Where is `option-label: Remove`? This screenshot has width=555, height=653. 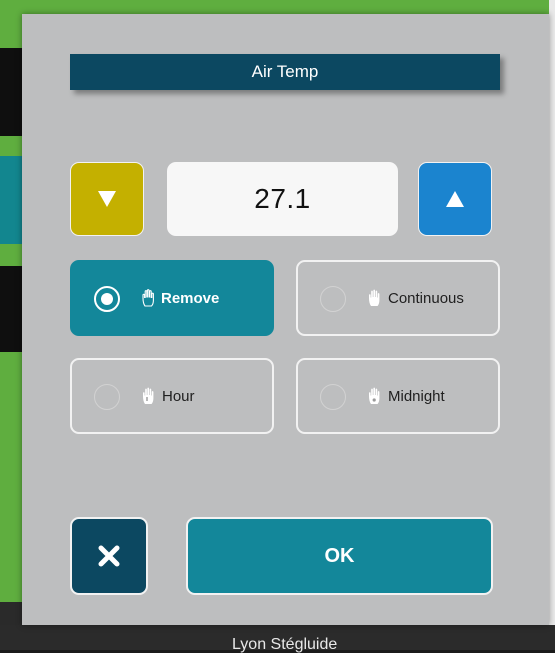 option-label: Remove is located at coordinates (190, 298).